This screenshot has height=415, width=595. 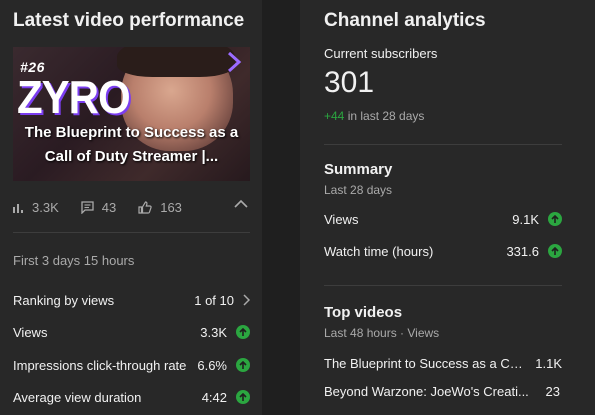 I want to click on card-title: Channel analytics, so click(x=405, y=20).